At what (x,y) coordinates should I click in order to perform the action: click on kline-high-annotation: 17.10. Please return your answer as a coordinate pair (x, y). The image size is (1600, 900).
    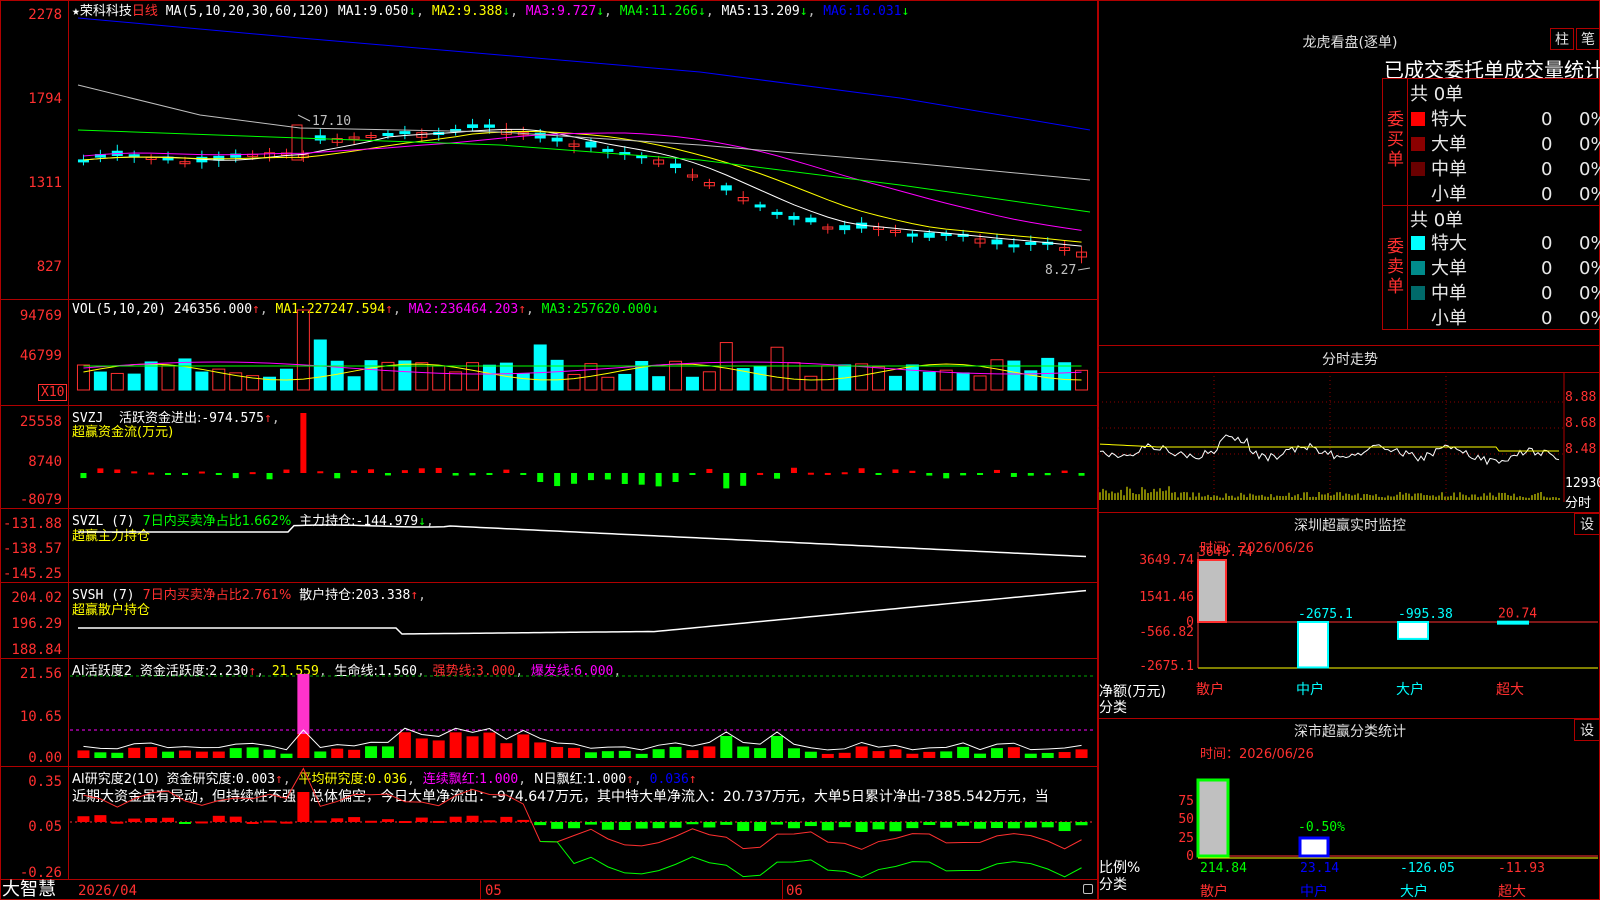
    Looking at the image, I should click on (331, 121).